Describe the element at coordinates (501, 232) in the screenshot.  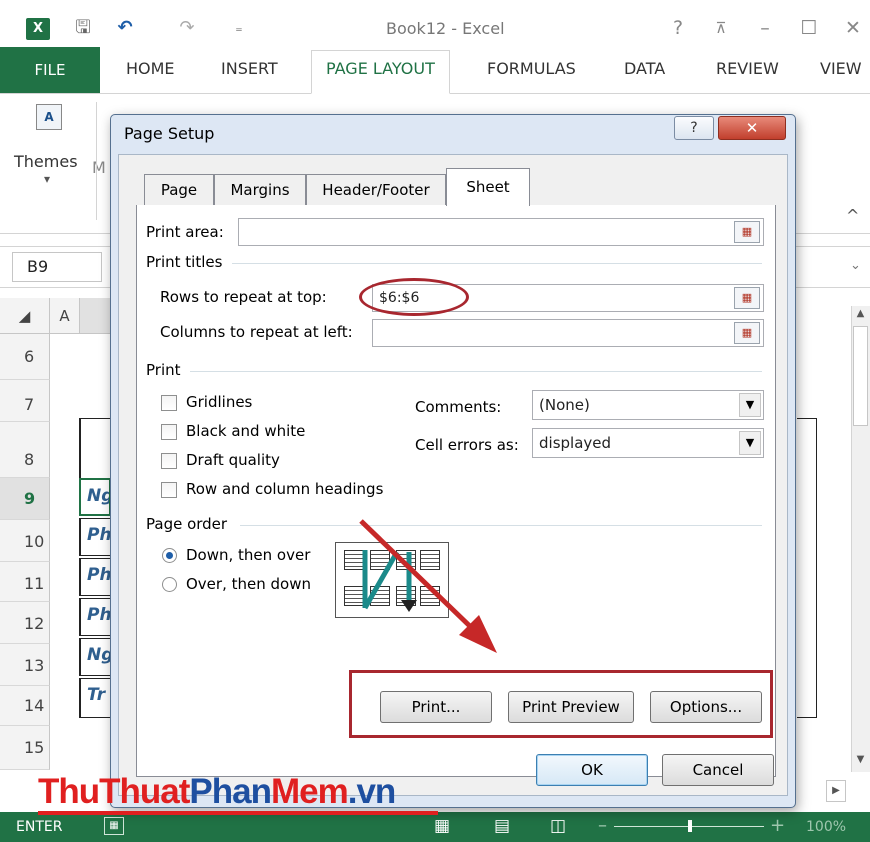
I see `print-area-input` at that location.